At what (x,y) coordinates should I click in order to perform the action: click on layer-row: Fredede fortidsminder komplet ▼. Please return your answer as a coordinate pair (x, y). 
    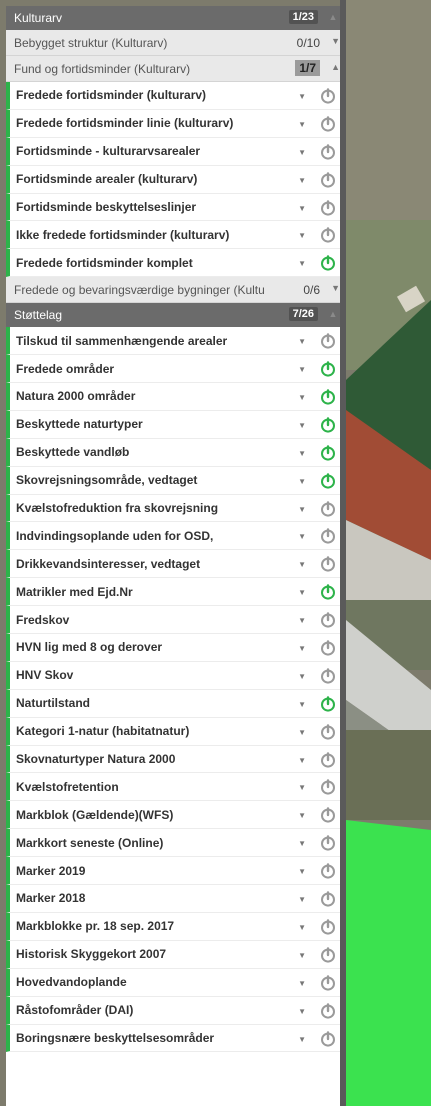
    Looking at the image, I should click on (176, 263).